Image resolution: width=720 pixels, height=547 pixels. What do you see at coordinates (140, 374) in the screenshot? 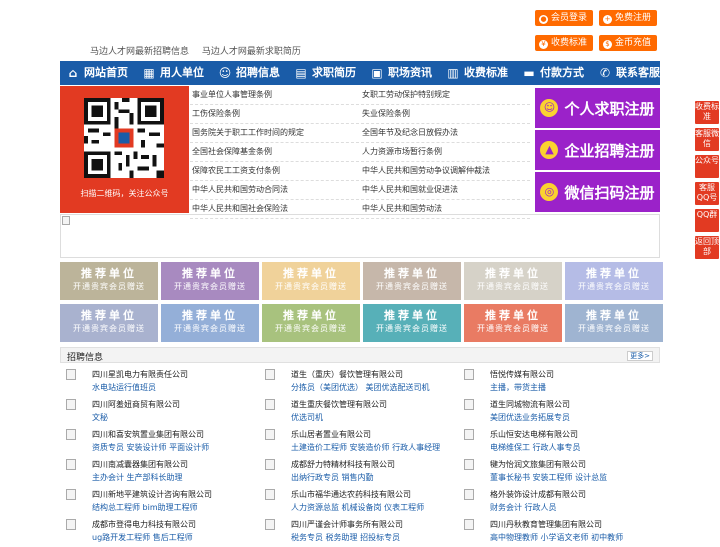
I see `company-name: 四川星凯电力有限责任公司` at bounding box center [140, 374].